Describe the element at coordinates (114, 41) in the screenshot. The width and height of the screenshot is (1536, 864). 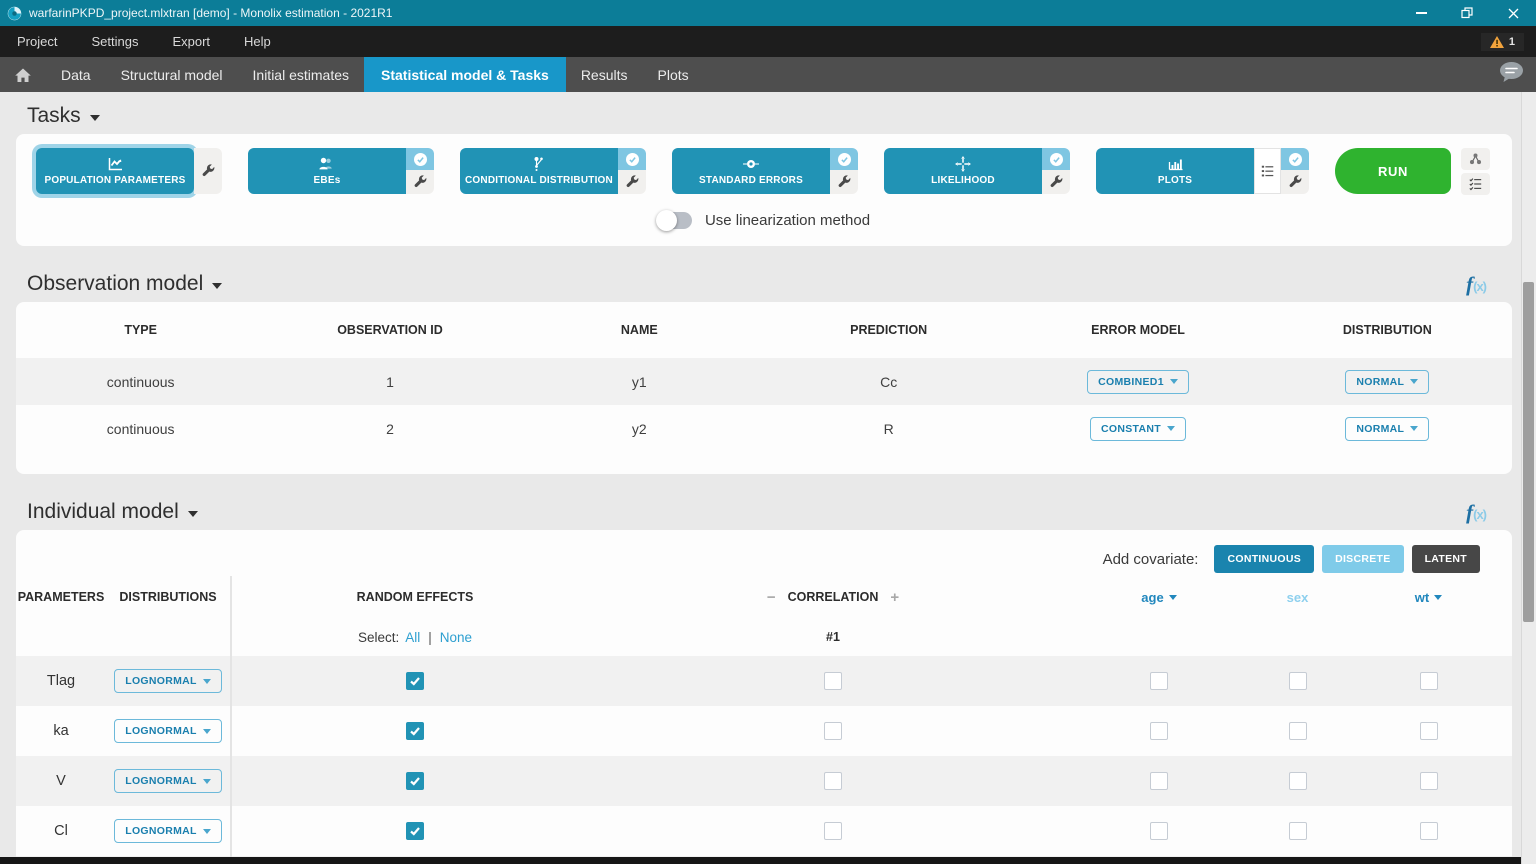
I see `menu-settings: Settings` at that location.